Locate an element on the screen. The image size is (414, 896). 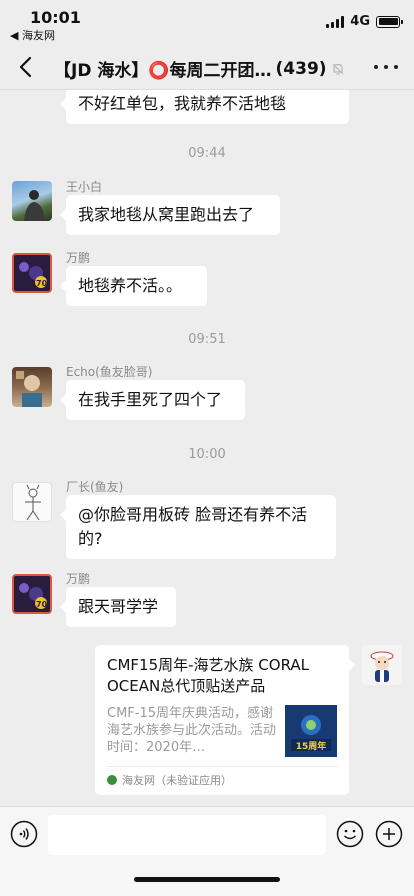
status-indicators: 4G is located at coordinates (364, 21).